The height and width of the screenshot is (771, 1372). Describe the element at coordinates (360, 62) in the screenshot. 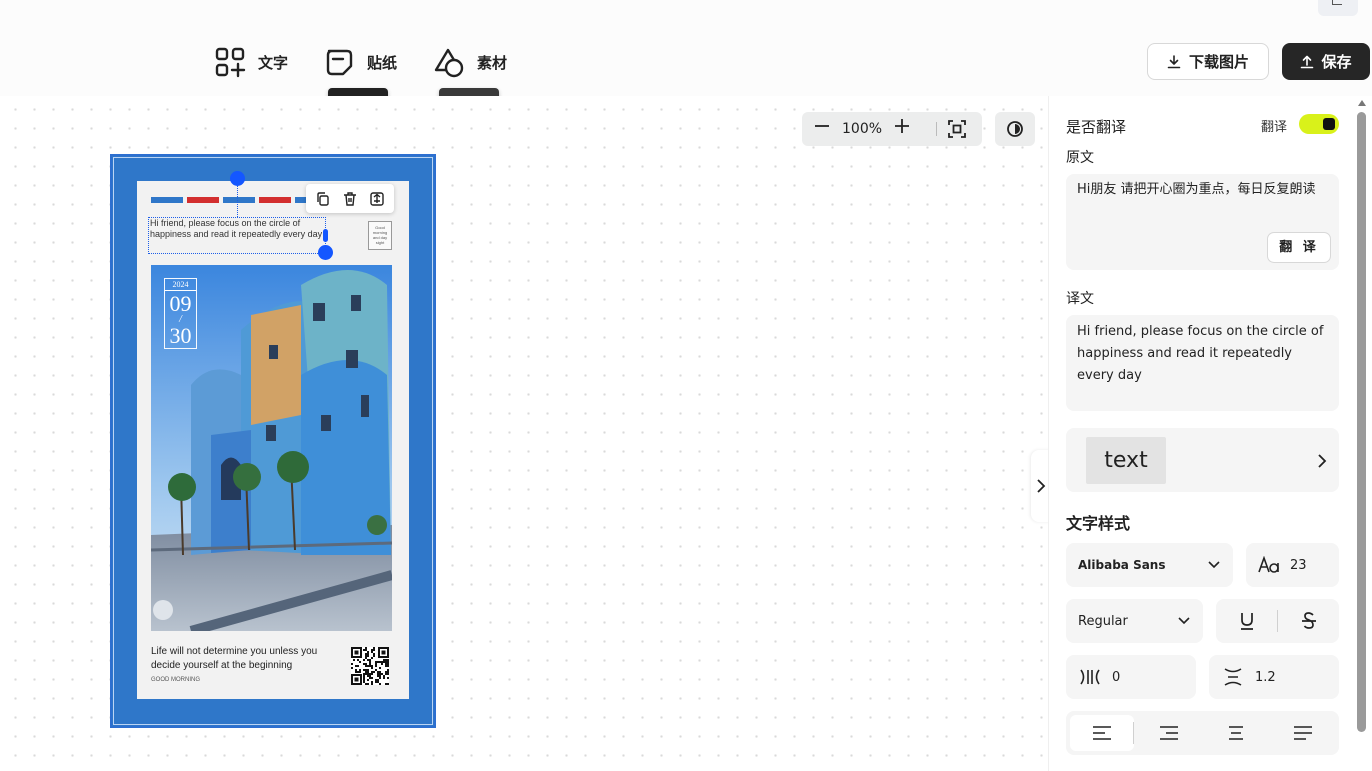

I see `sticker-tool-button: 贴纸` at that location.